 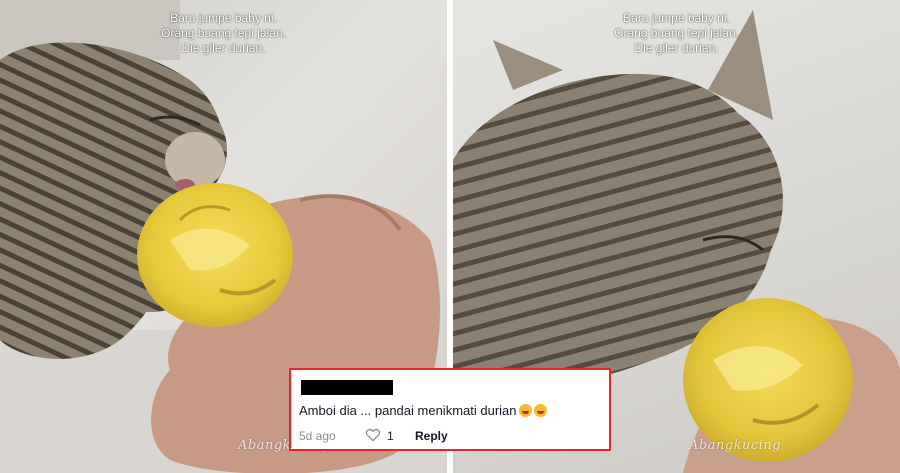 What do you see at coordinates (347, 387) in the screenshot?
I see `redacted-username` at bounding box center [347, 387].